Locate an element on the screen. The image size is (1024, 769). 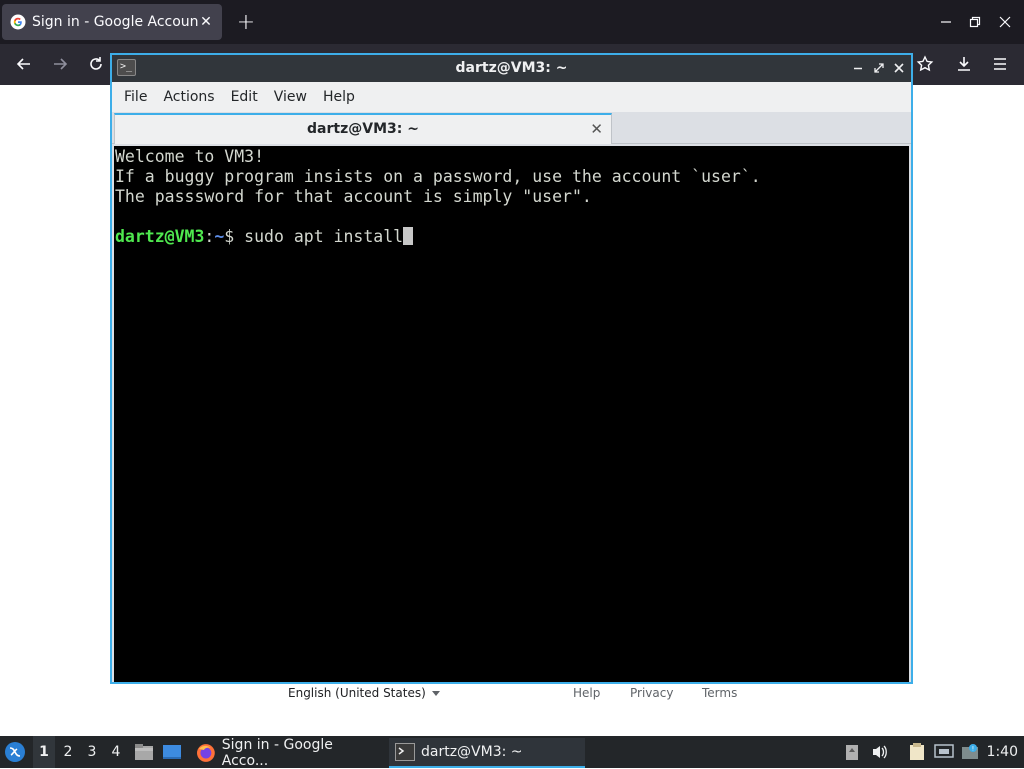
language-label: English (United States) is located at coordinates (357, 693).